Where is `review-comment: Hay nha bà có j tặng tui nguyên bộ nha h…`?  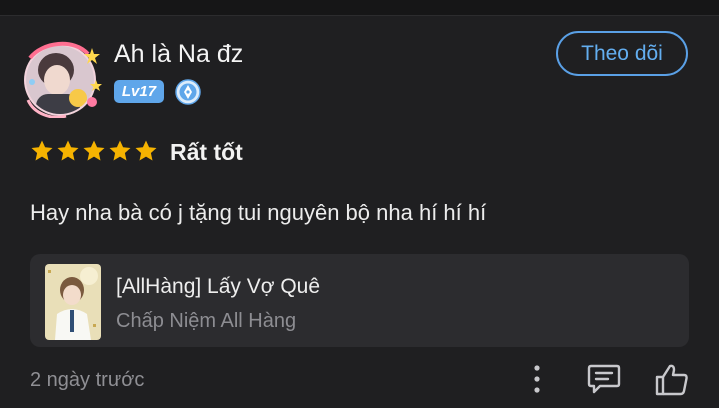
review-comment: Hay nha bà có j tặng tui nguyên bộ nha h… is located at coordinates (258, 212).